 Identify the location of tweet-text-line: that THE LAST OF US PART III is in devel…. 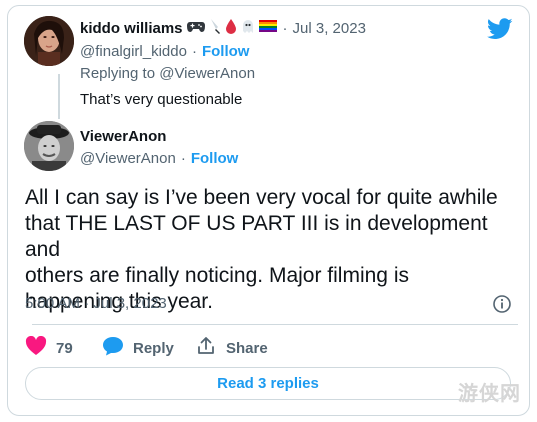
(256, 236).